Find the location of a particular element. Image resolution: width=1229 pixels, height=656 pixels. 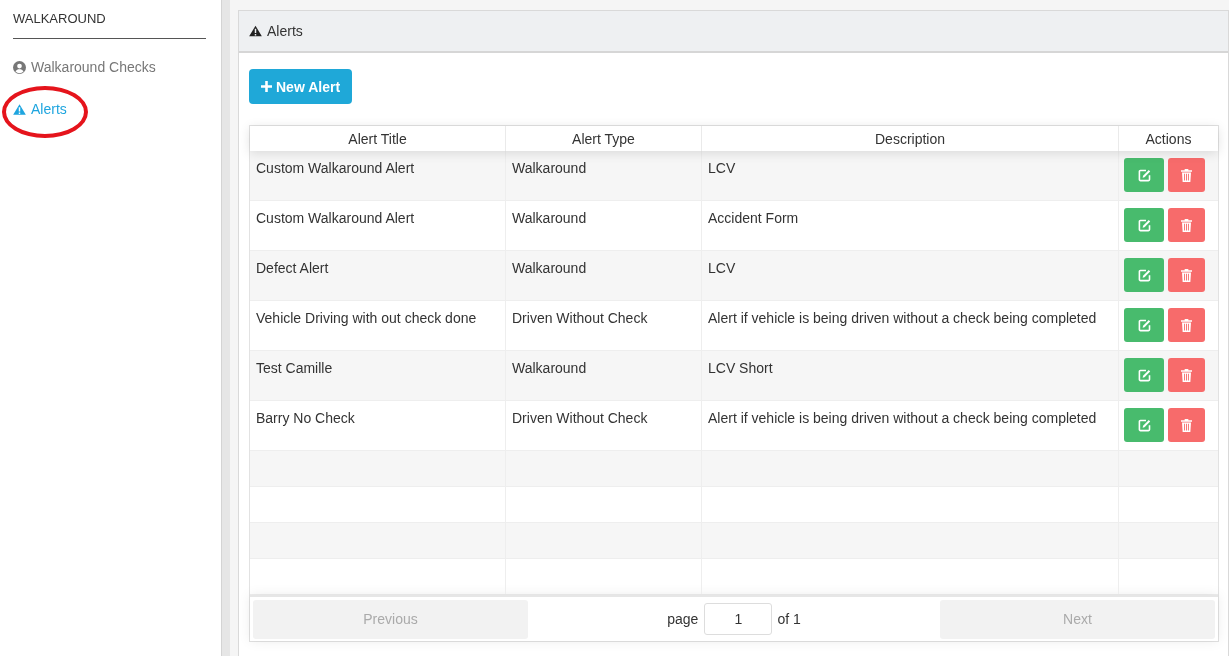

page-input: 1 is located at coordinates (738, 619).